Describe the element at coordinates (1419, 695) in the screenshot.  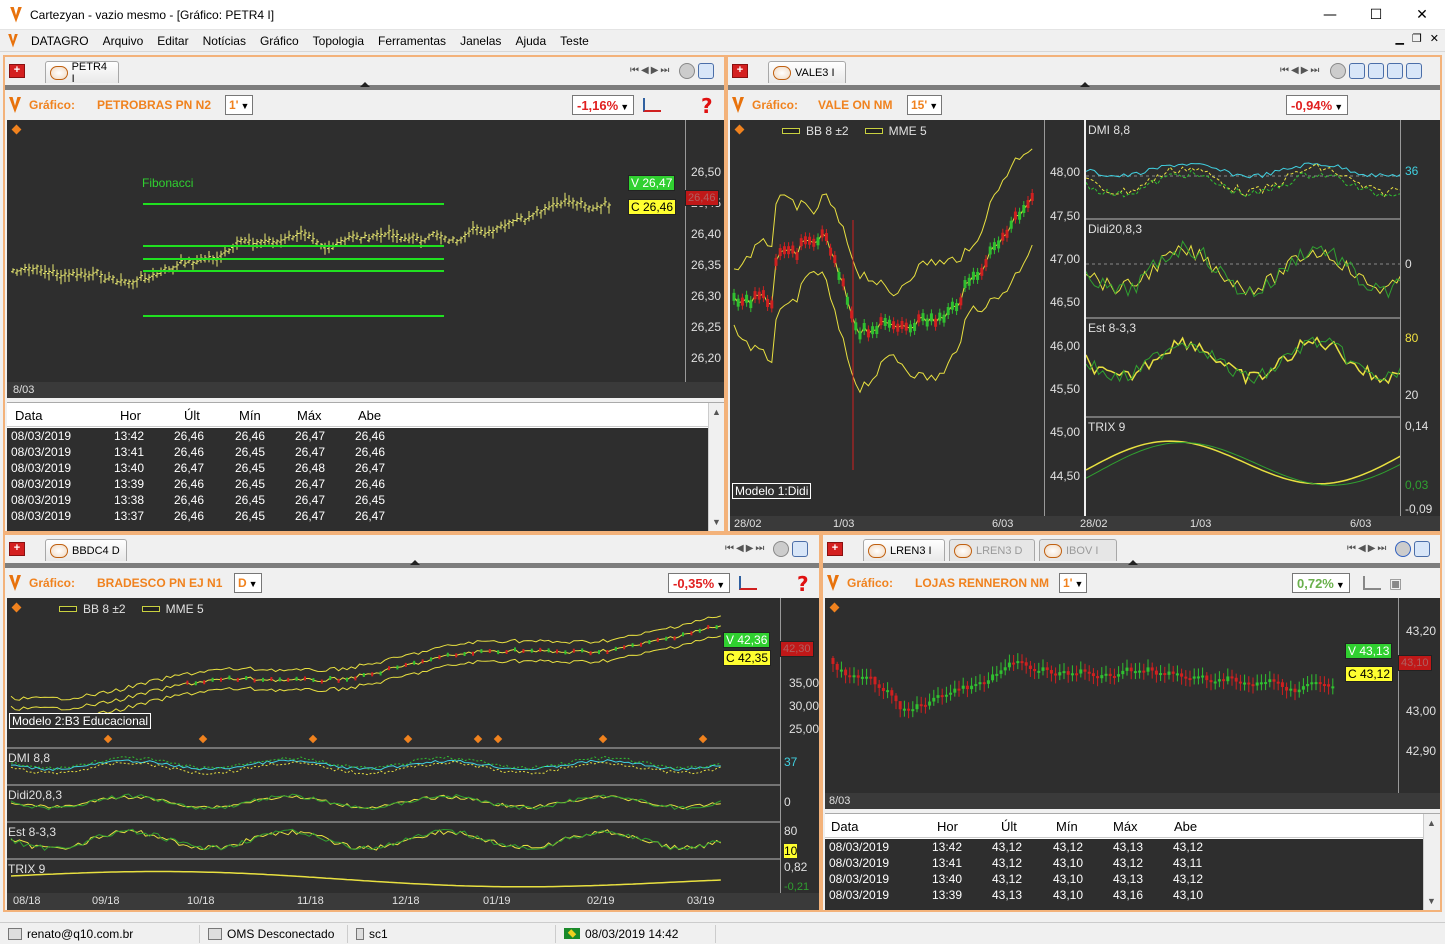
I see `y-axis: 43,20 43,00 42,90` at that location.